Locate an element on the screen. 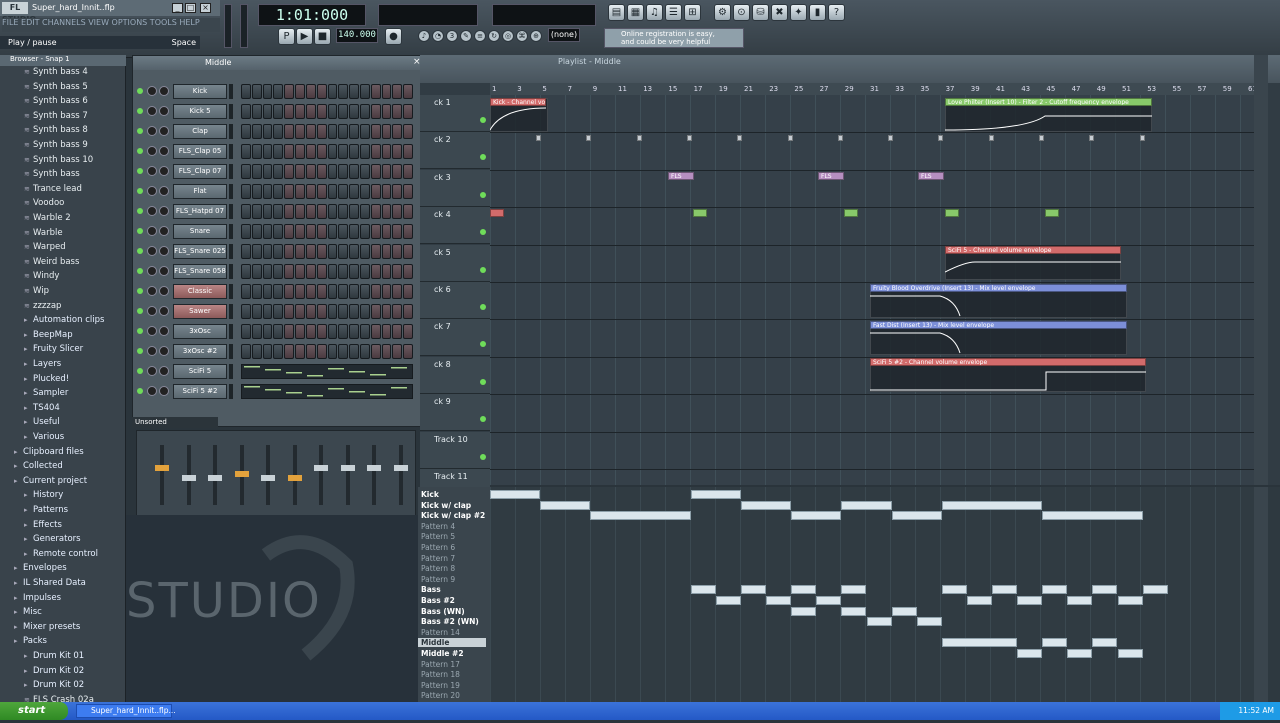 Image resolution: width=1280 pixels, height=723 pixels. disk-icon: ⛁ is located at coordinates (760, 12).